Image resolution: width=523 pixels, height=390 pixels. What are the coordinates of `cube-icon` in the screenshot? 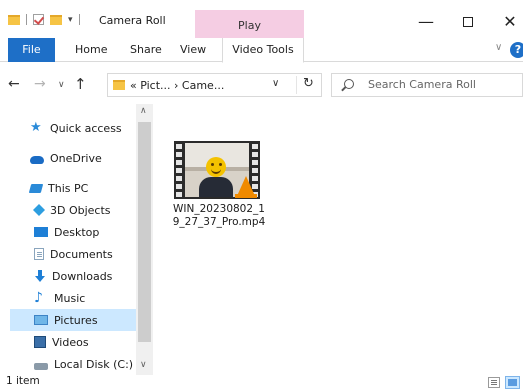 It's located at (39, 210).